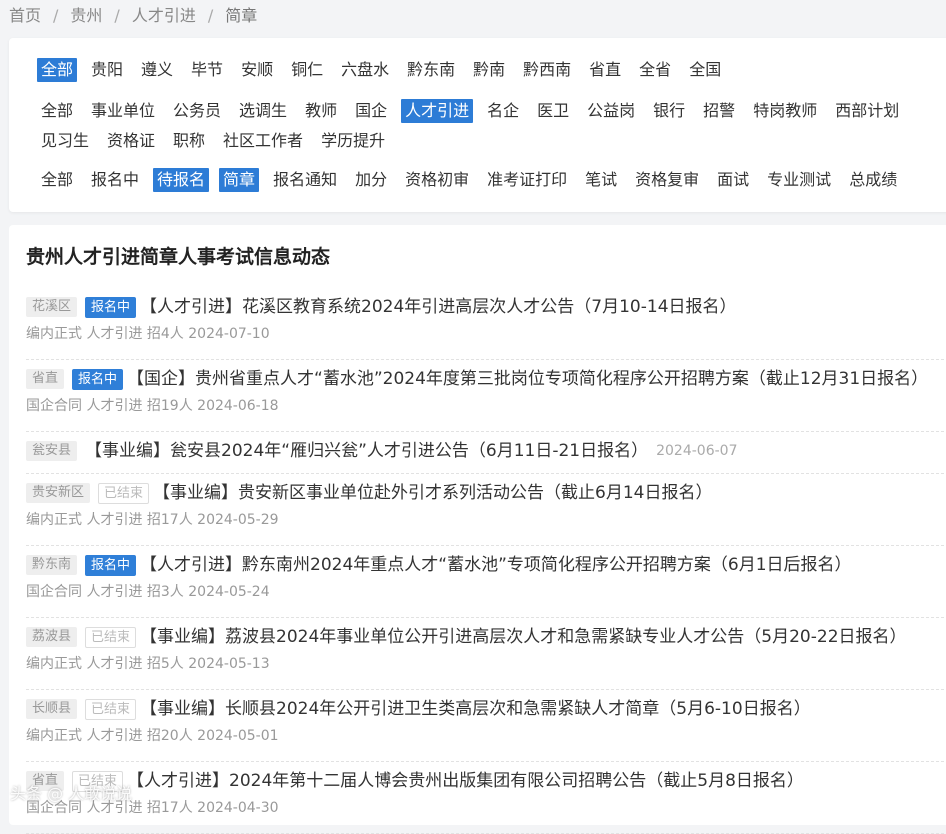 The height and width of the screenshot is (834, 946). I want to click on stage-option: 报名通知, so click(305, 180).